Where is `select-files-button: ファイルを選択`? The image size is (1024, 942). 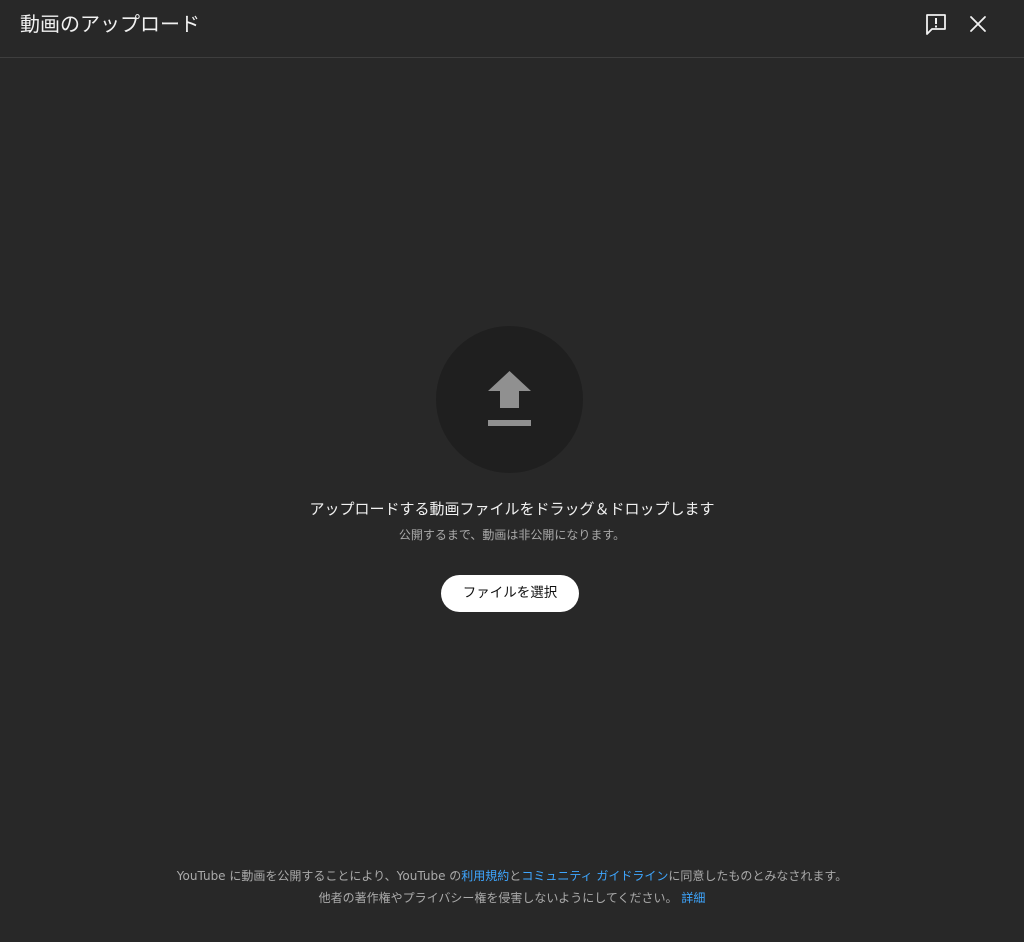
select-files-button: ファイルを選択 is located at coordinates (510, 593).